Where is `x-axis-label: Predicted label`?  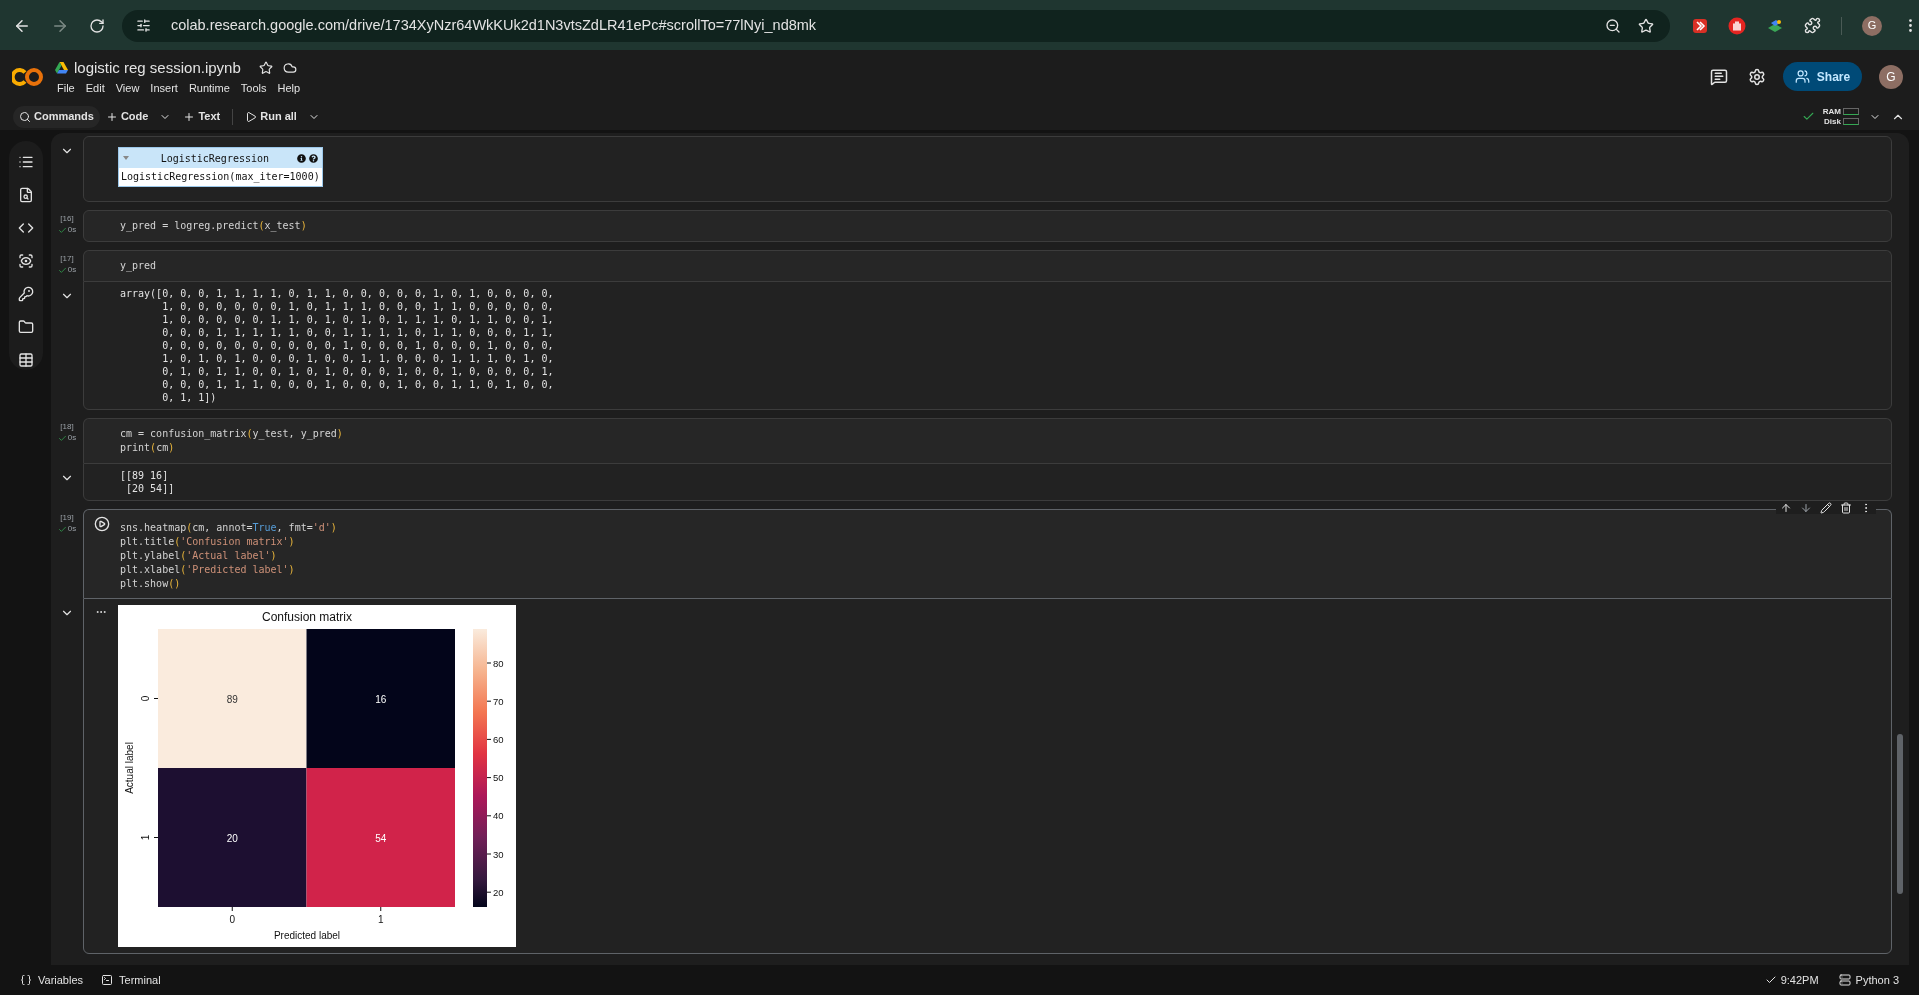
x-axis-label: Predicted label is located at coordinates (307, 935).